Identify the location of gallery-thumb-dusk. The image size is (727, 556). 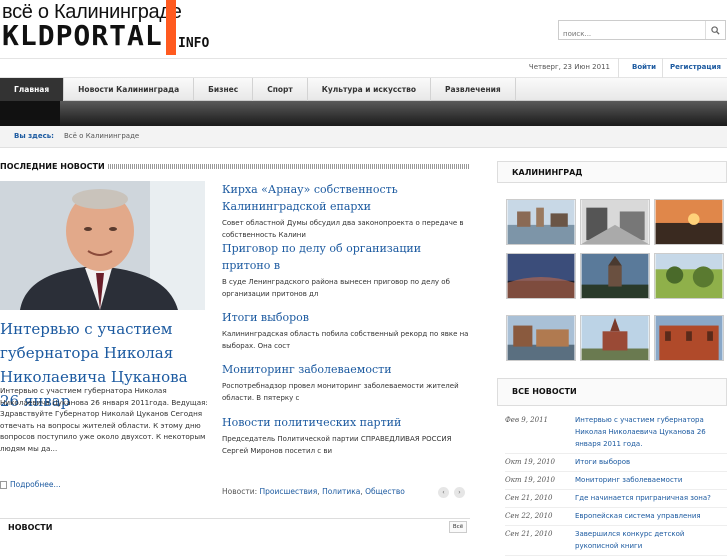
(541, 276).